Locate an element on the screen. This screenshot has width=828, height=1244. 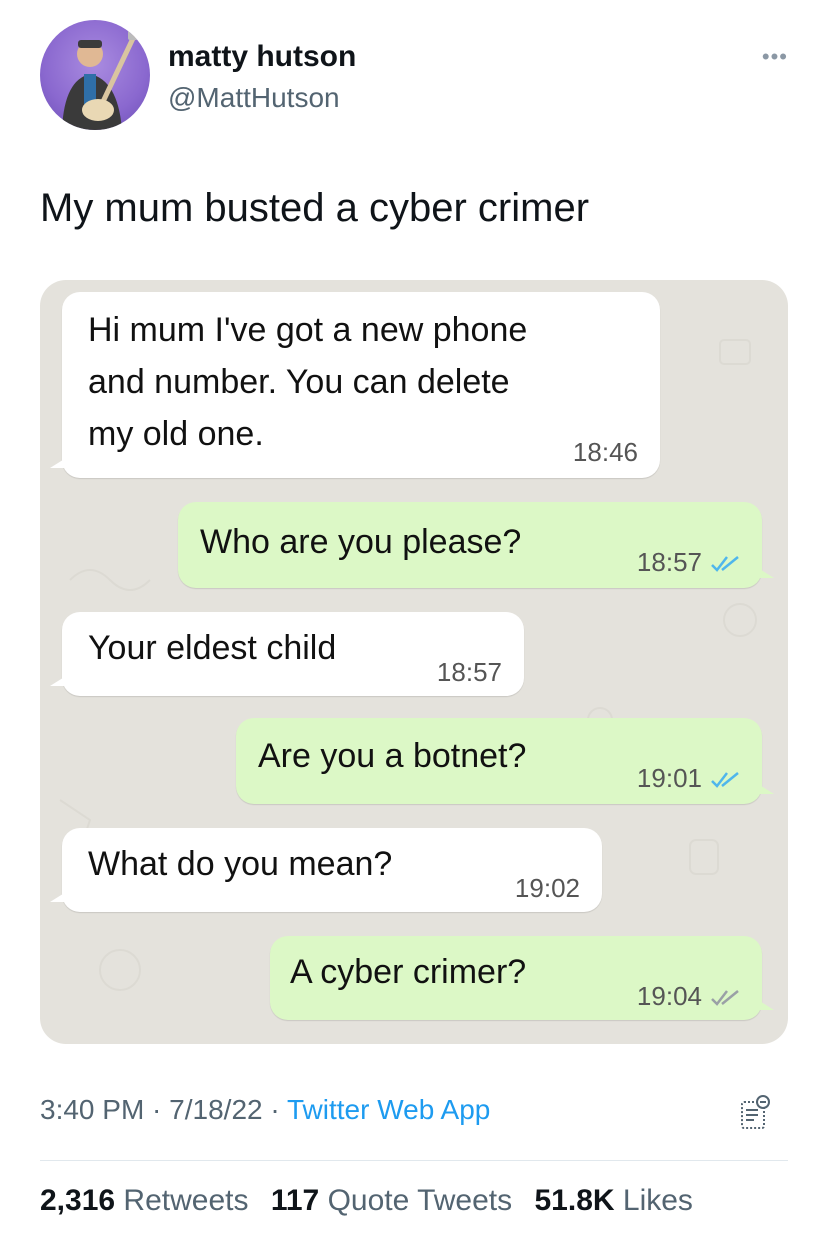
message-time-label: 19:01 is located at coordinates (669, 778).